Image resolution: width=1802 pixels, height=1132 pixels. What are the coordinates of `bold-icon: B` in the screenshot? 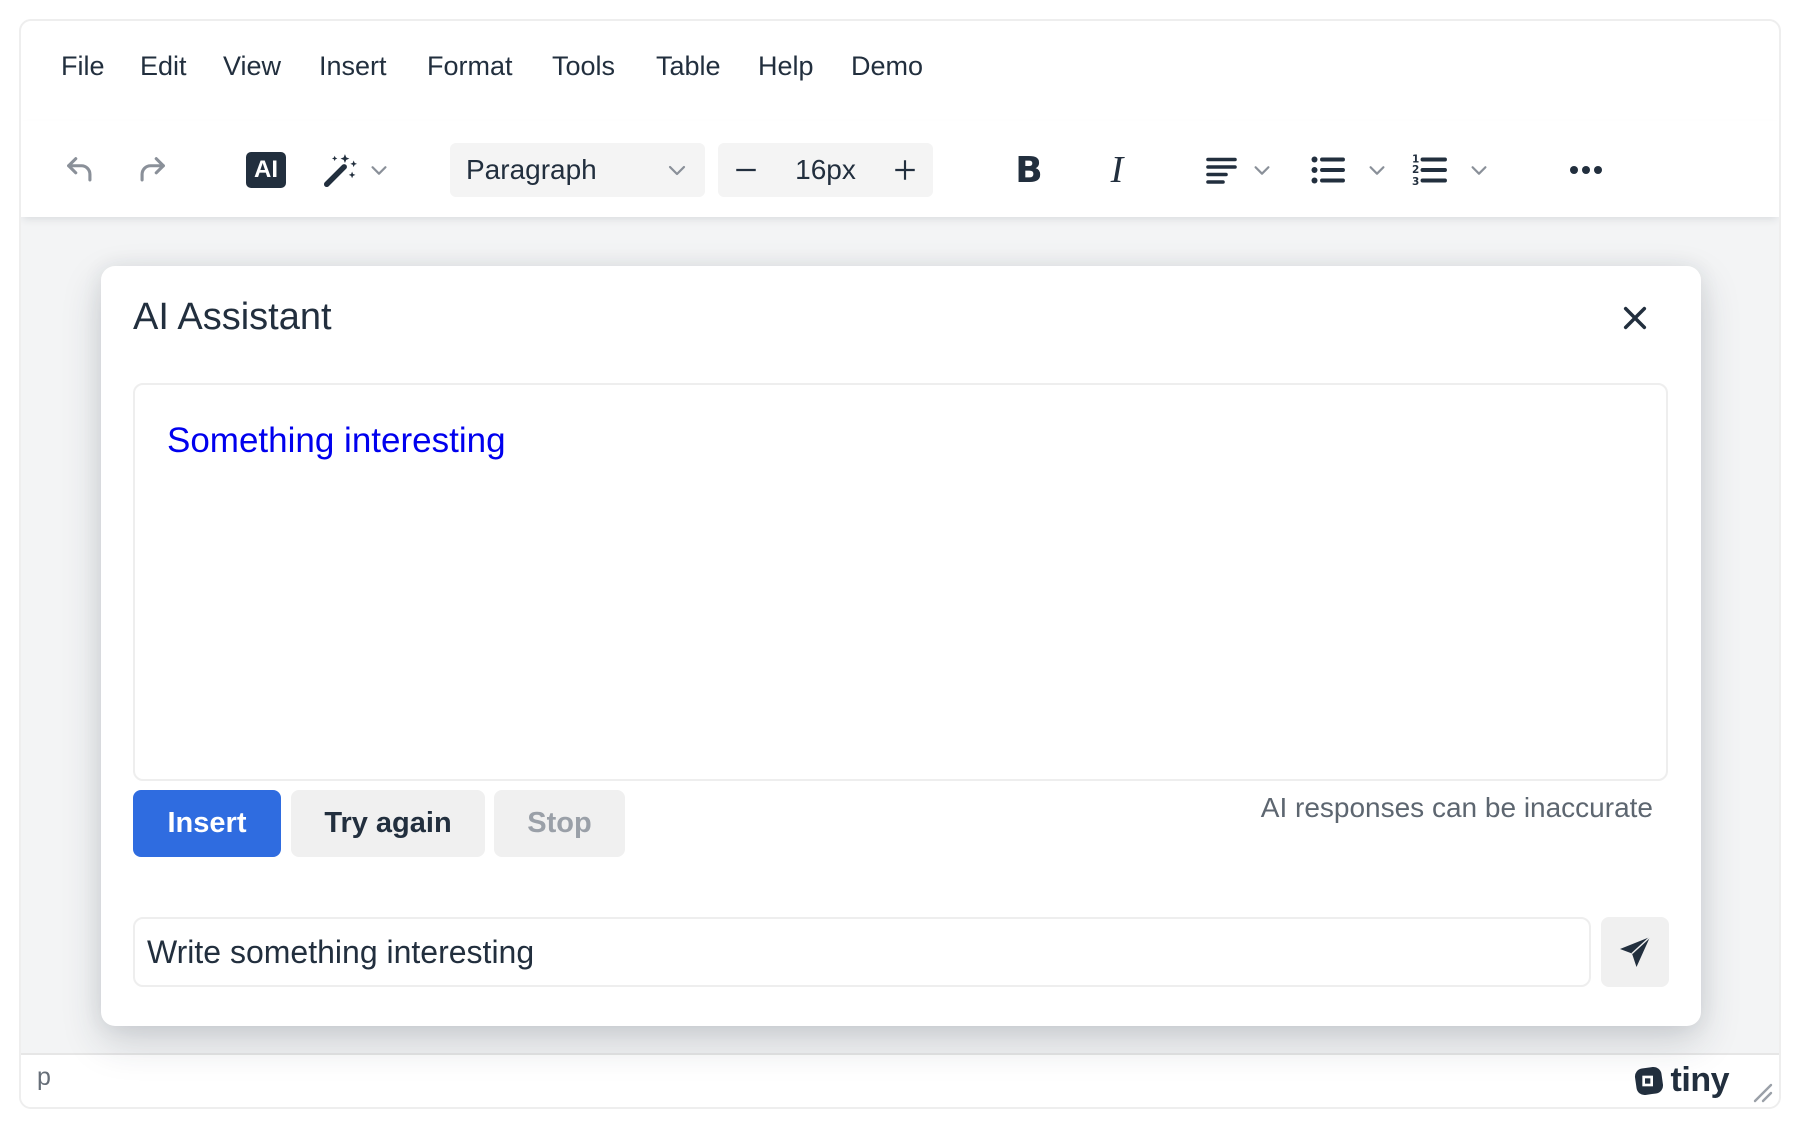 It's located at (1029, 170).